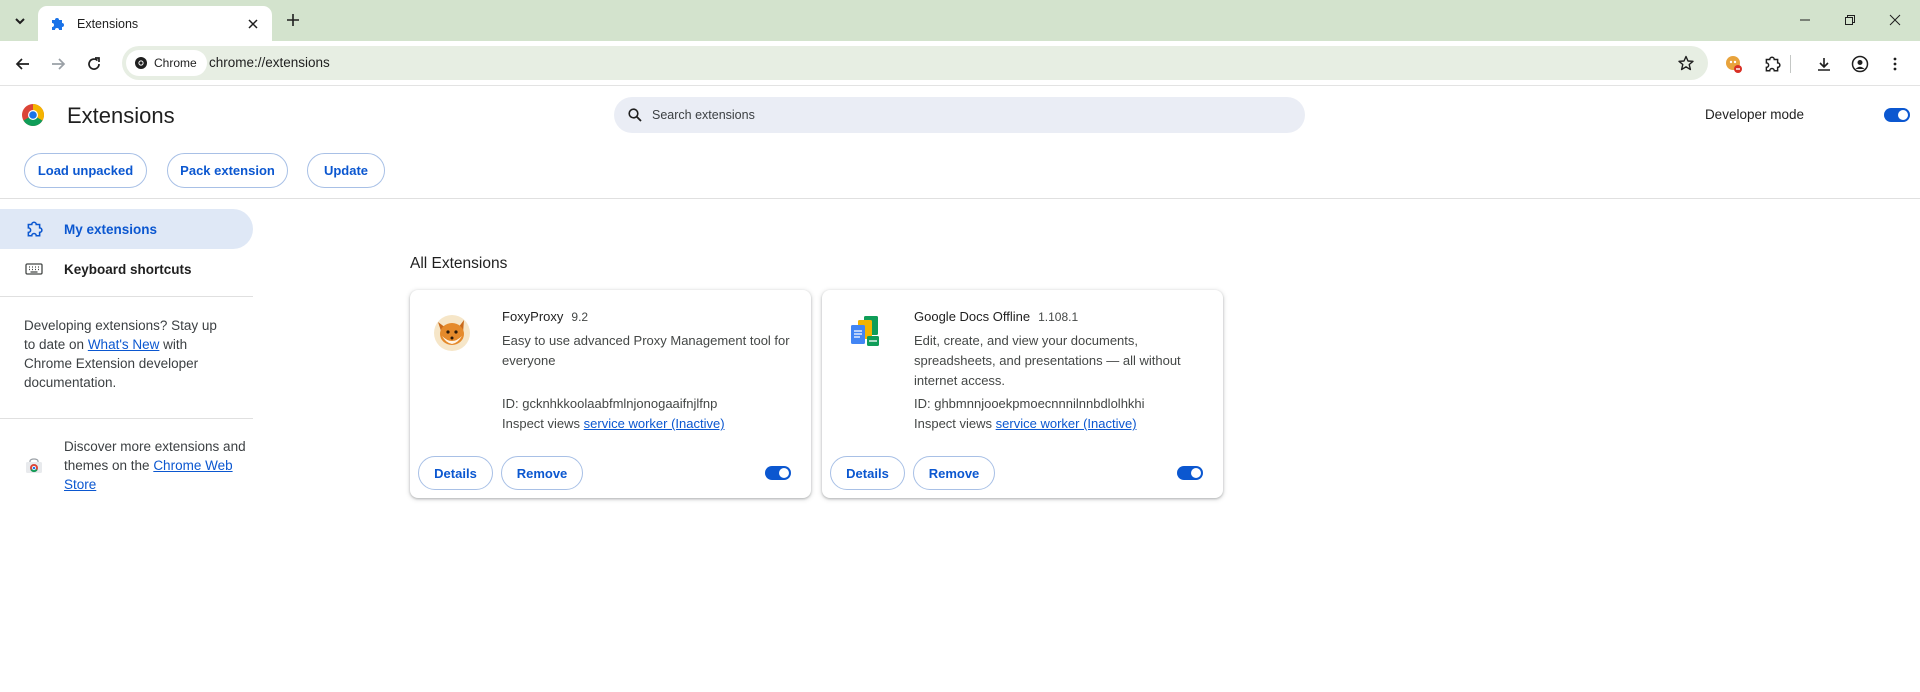 The height and width of the screenshot is (692, 1920). I want to click on extension-title: Google Docs Offline, so click(972, 316).